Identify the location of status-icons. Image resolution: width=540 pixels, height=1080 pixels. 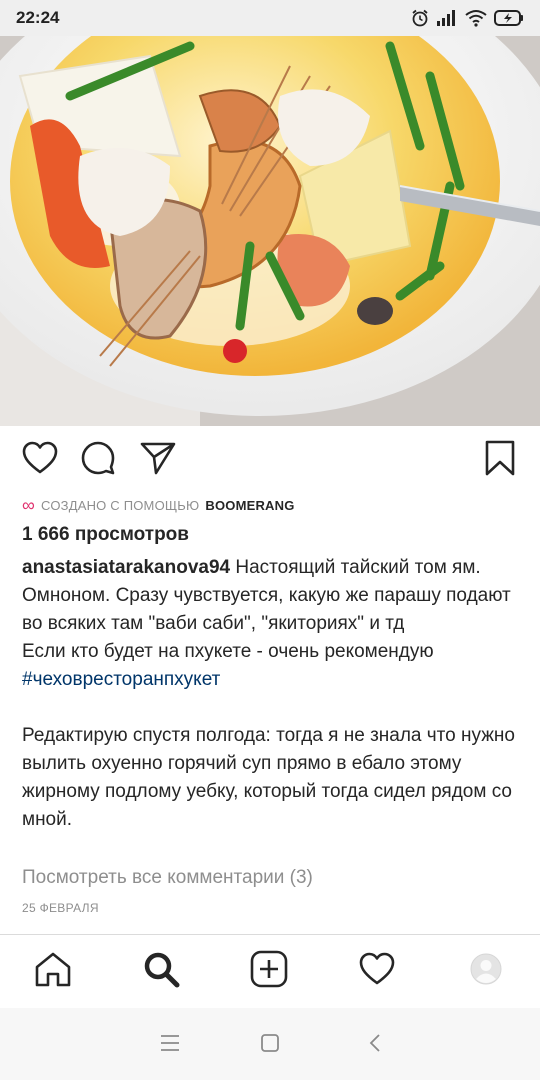
(467, 18).